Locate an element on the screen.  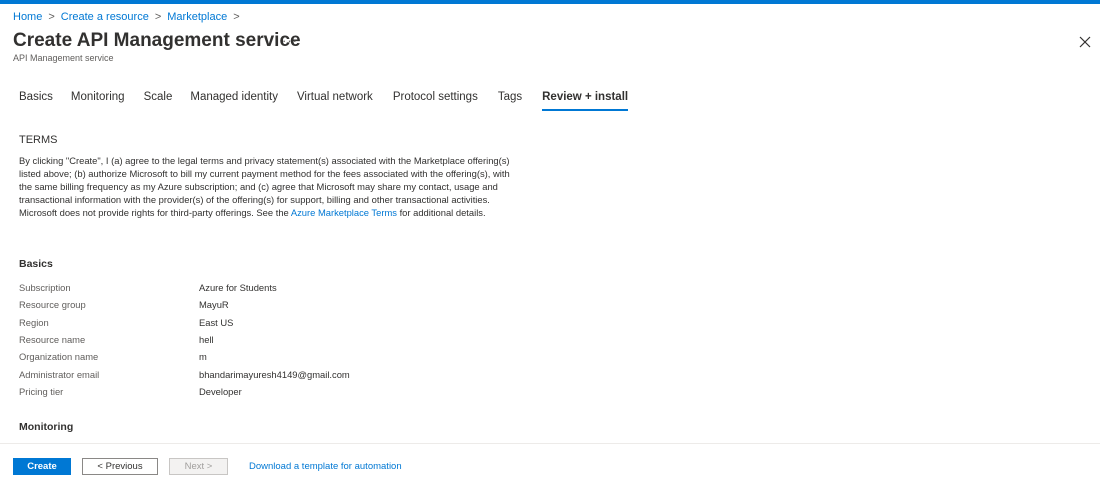
create-button: Create is located at coordinates (42, 466).